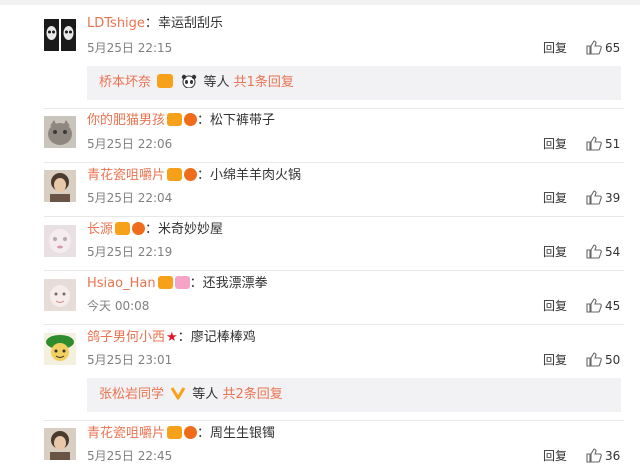 This screenshot has height=470, width=640. Describe the element at coordinates (603, 48) in the screenshot. I see `like-button: 65` at that location.